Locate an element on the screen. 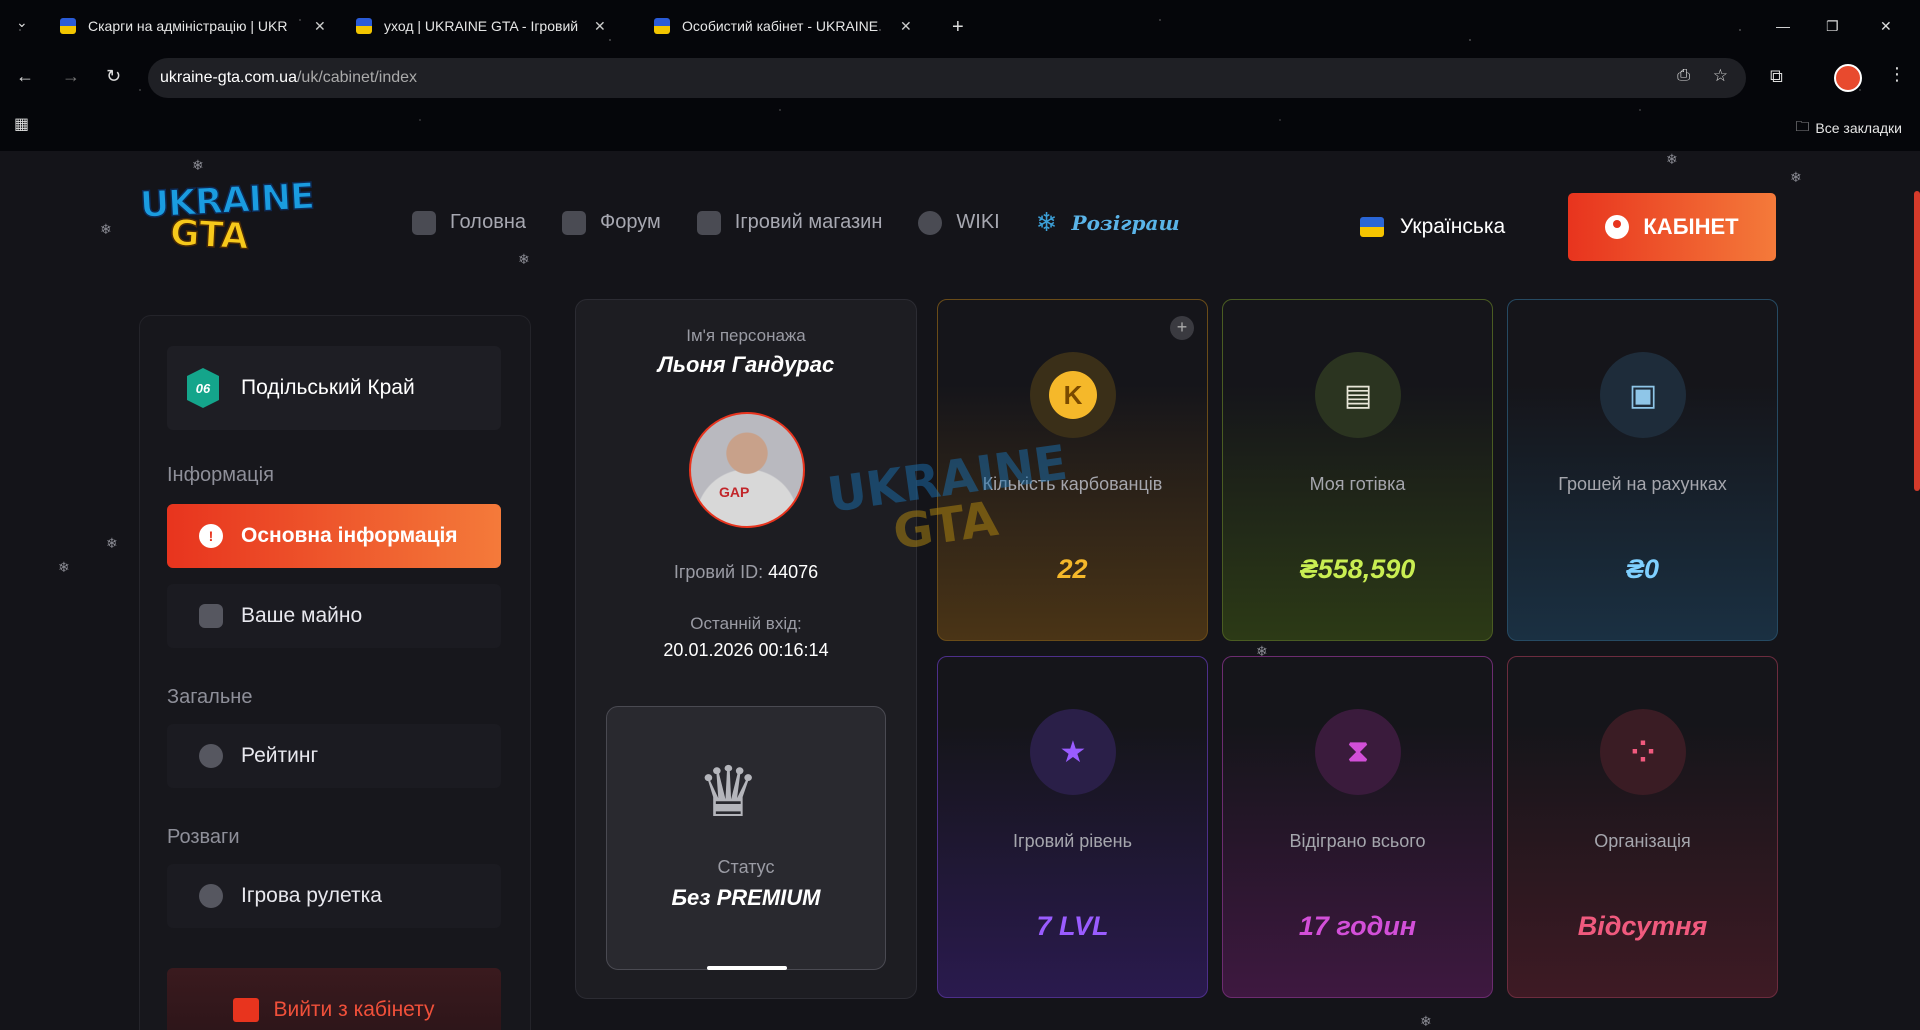 This screenshot has height=1030, width=1920. menu-item-forum: Форум is located at coordinates (611, 222).